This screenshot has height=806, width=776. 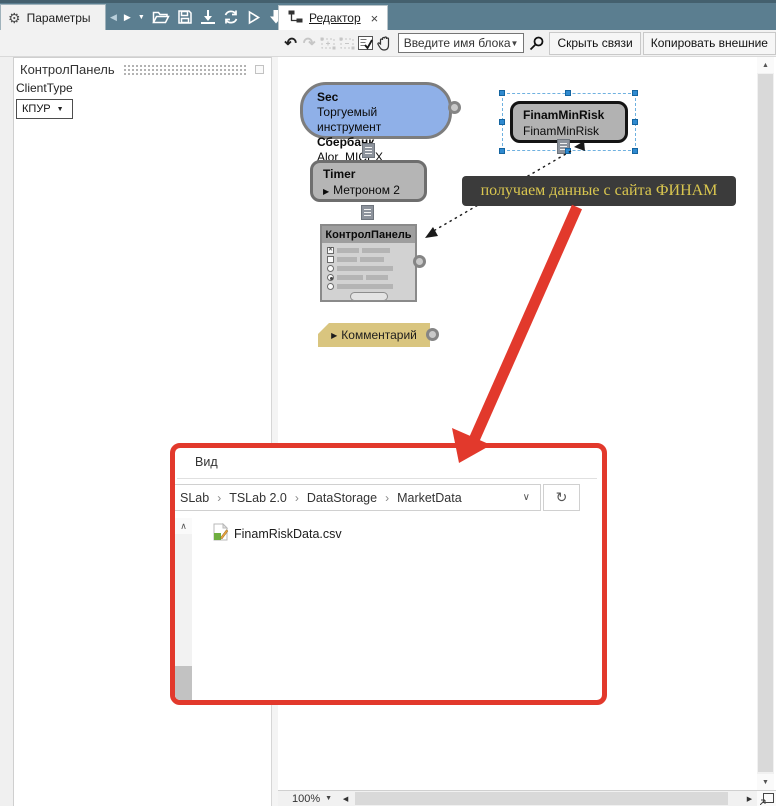 I want to click on block-finamminrisk: FinamMinRisk FinamMinRisk, so click(x=569, y=122).